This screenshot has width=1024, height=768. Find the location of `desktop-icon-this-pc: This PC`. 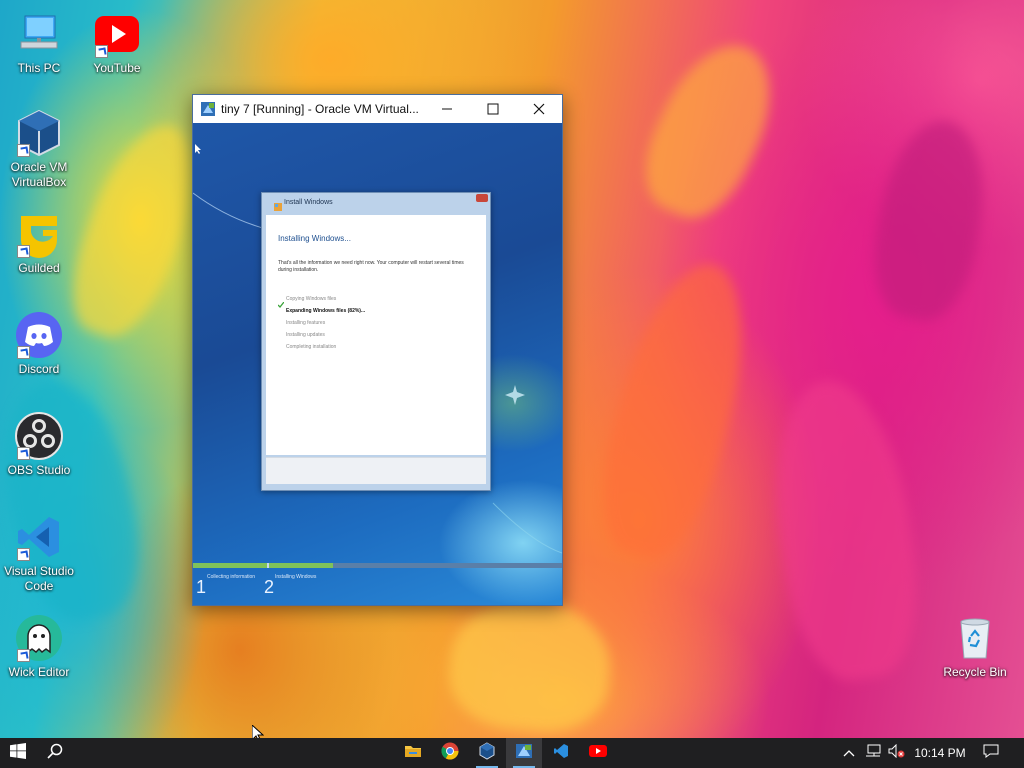

desktop-icon-this-pc: This PC is located at coordinates (39, 43).